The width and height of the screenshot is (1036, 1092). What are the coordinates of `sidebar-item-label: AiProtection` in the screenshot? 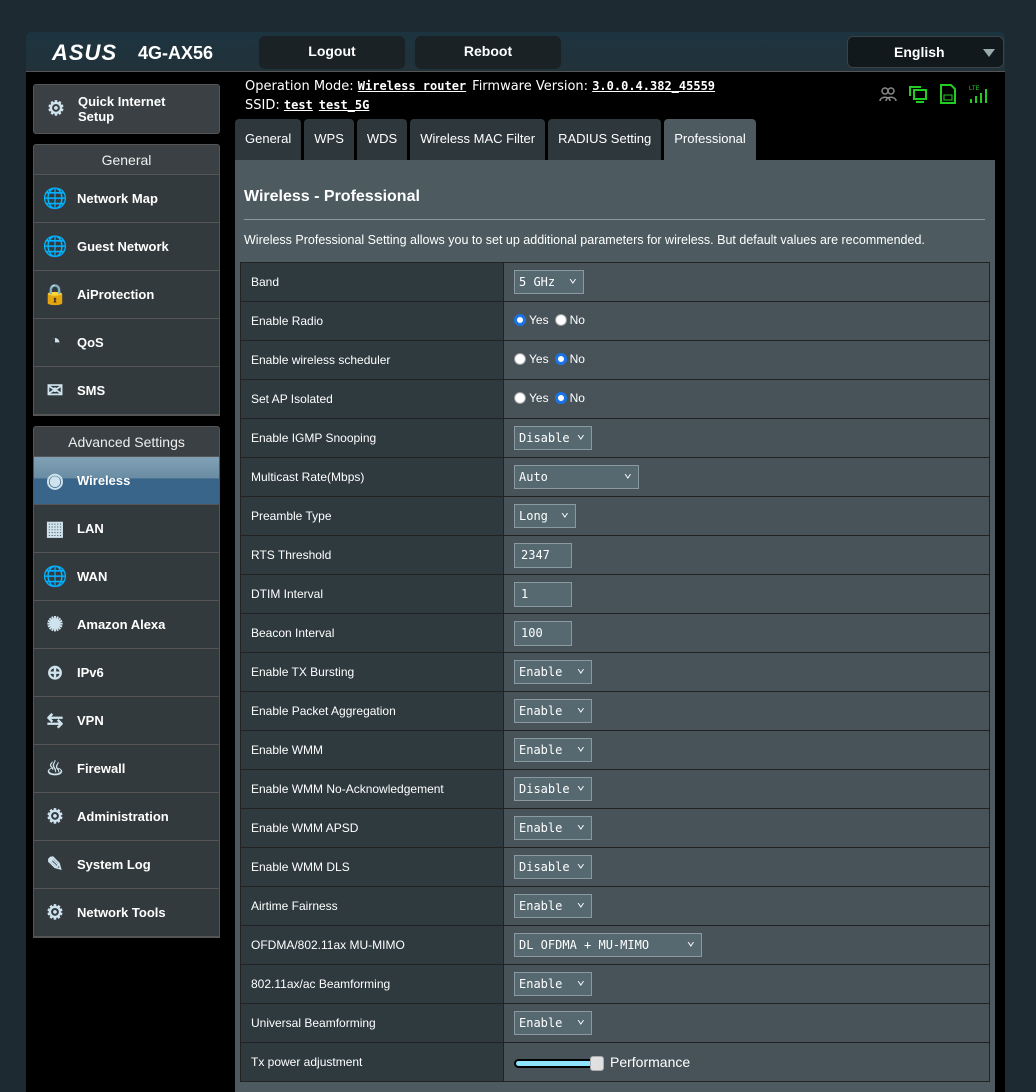 It's located at (116, 294).